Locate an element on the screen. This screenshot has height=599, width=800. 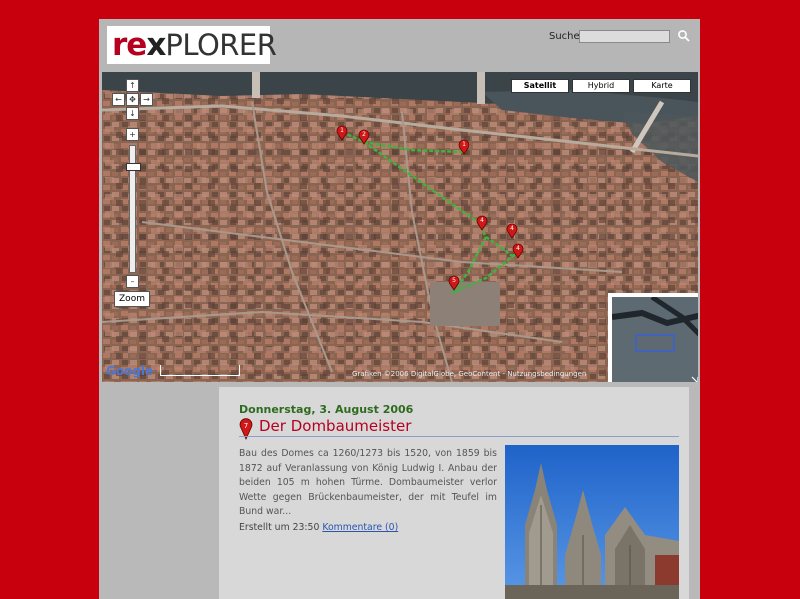
svg-text: 5 is located at coordinates (454, 280).